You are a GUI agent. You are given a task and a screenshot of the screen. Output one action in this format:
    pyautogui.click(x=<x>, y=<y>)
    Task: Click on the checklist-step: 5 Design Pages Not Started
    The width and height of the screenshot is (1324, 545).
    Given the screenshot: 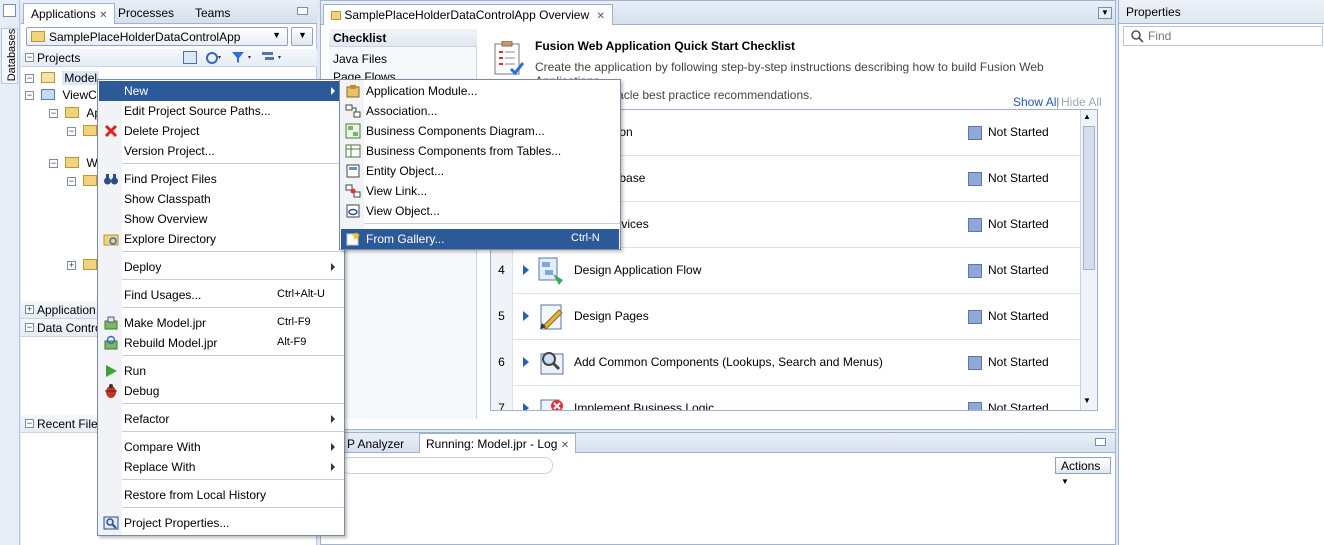 What is the action you would take?
    pyautogui.click(x=786, y=317)
    